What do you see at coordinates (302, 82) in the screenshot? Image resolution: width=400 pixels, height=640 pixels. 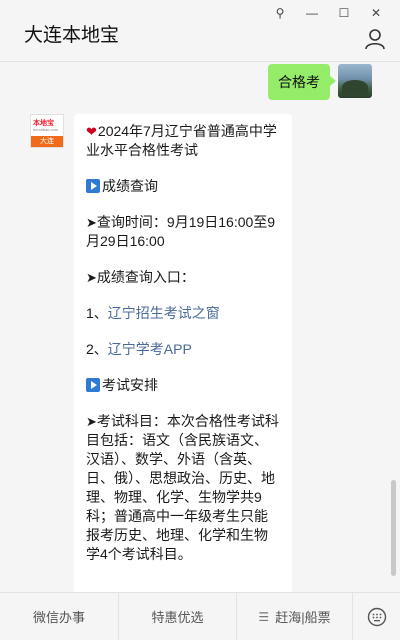 I see `my-message-bubble: 合格考` at bounding box center [302, 82].